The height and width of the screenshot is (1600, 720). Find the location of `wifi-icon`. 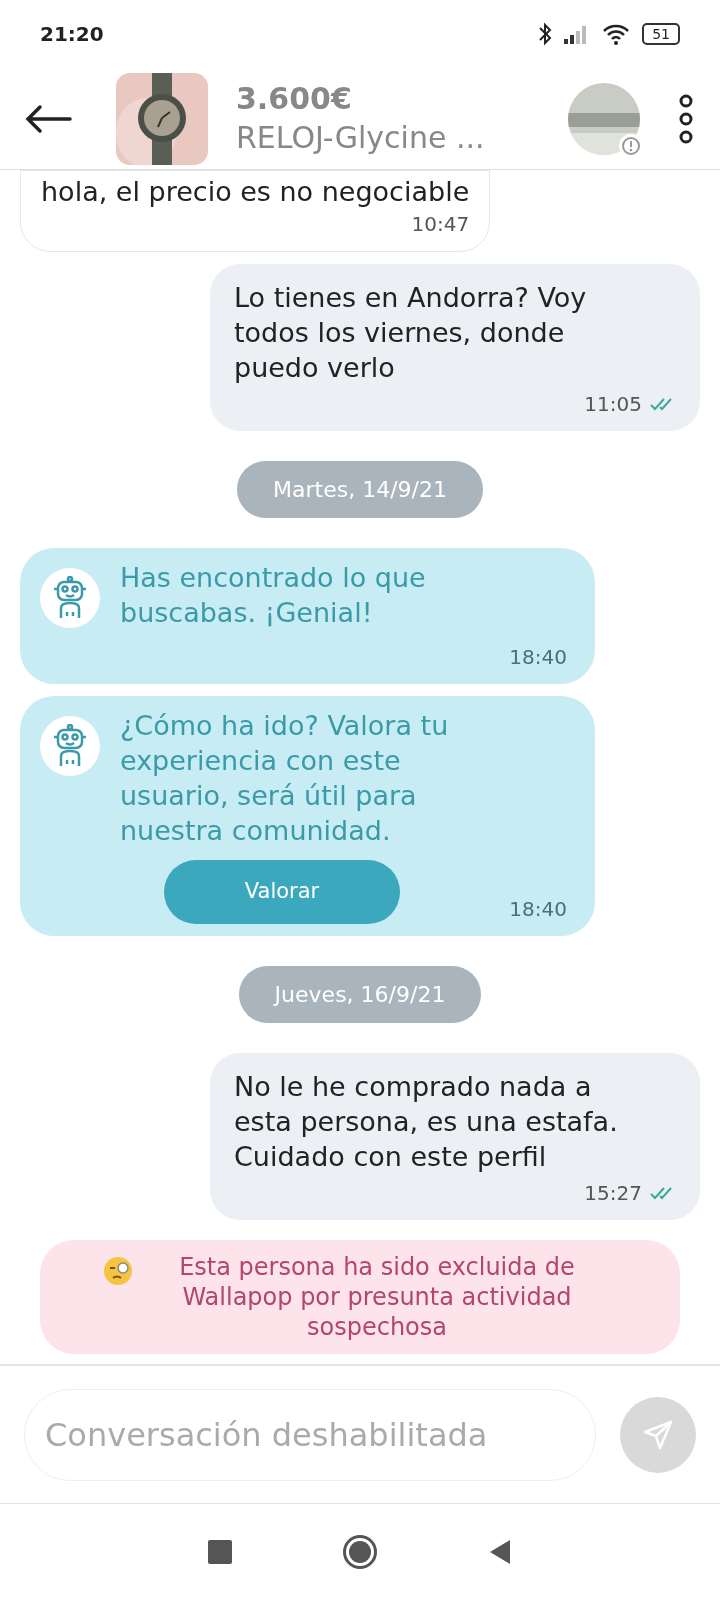

wifi-icon is located at coordinates (616, 34).